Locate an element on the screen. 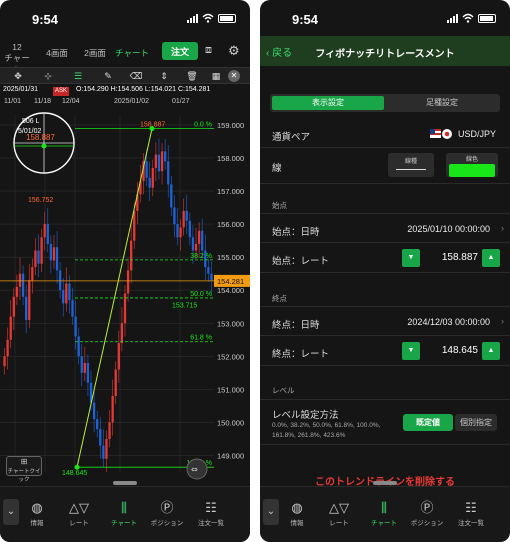  top-nav: 12 チャート 4画面 2画面 チャート 注文 ⧈ ⚙ is located at coordinates (125, 57).